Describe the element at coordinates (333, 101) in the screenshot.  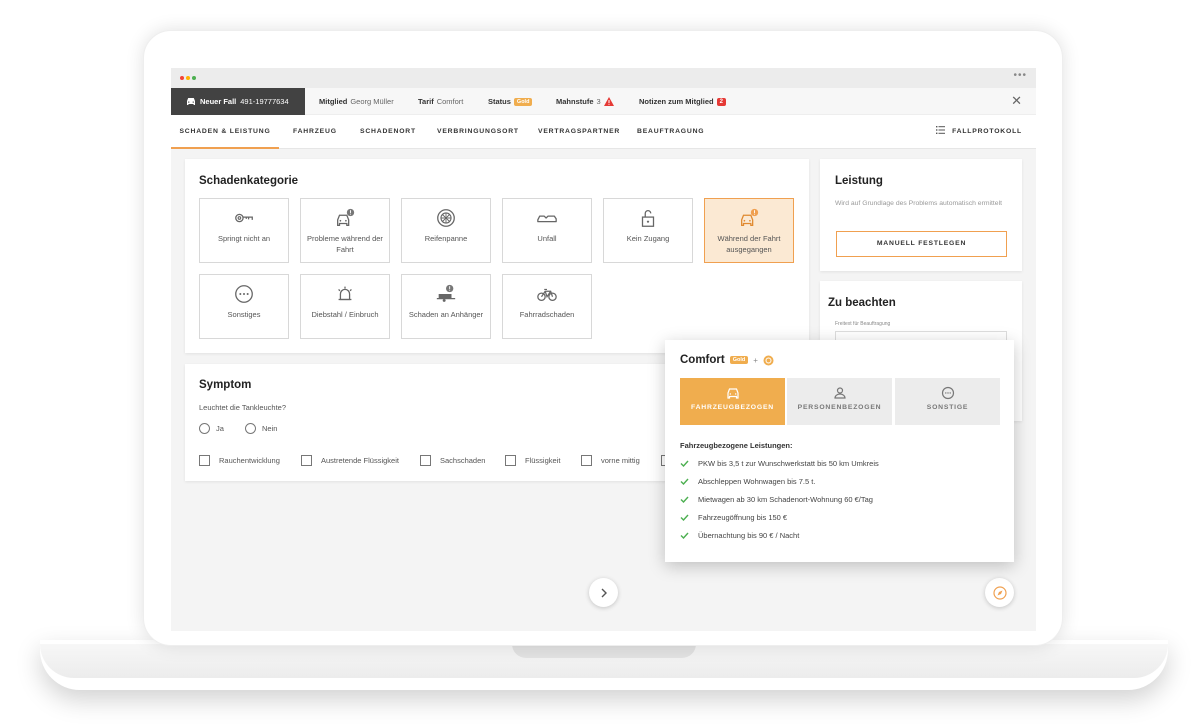
I see `member-key: Mitglied` at that location.